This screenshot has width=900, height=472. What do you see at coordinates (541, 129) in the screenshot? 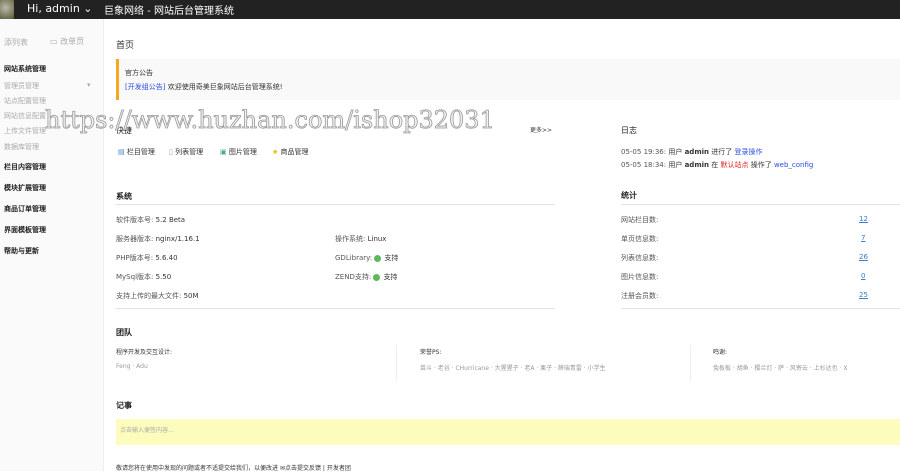
I see `more-link: 更多>>` at bounding box center [541, 129].